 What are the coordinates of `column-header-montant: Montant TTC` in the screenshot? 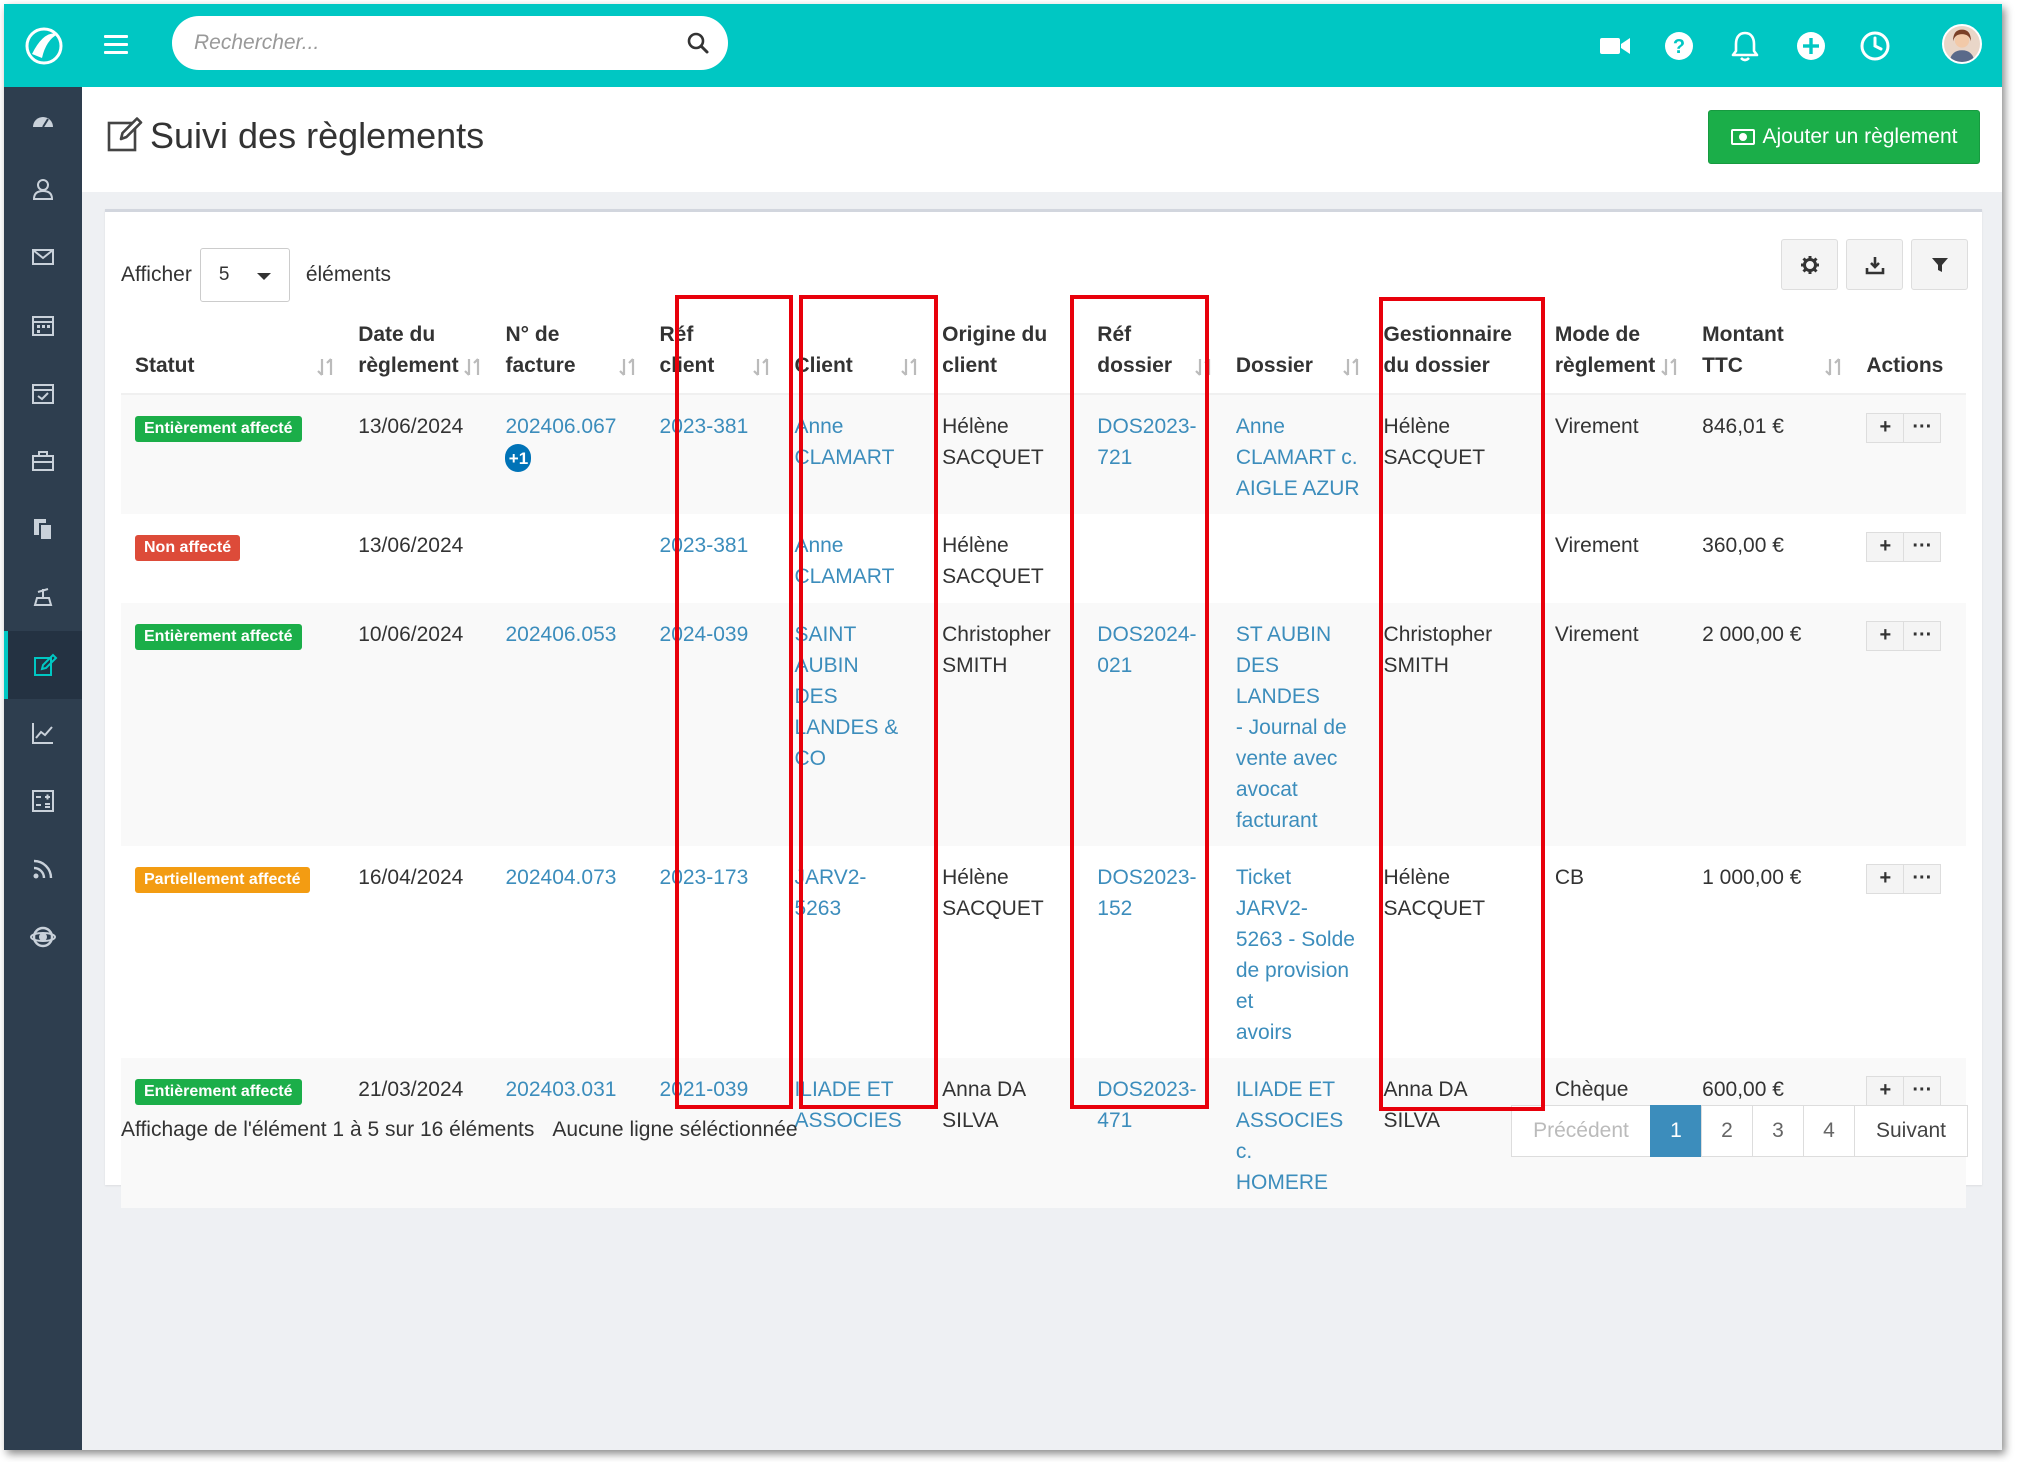 It's located at (1770, 349).